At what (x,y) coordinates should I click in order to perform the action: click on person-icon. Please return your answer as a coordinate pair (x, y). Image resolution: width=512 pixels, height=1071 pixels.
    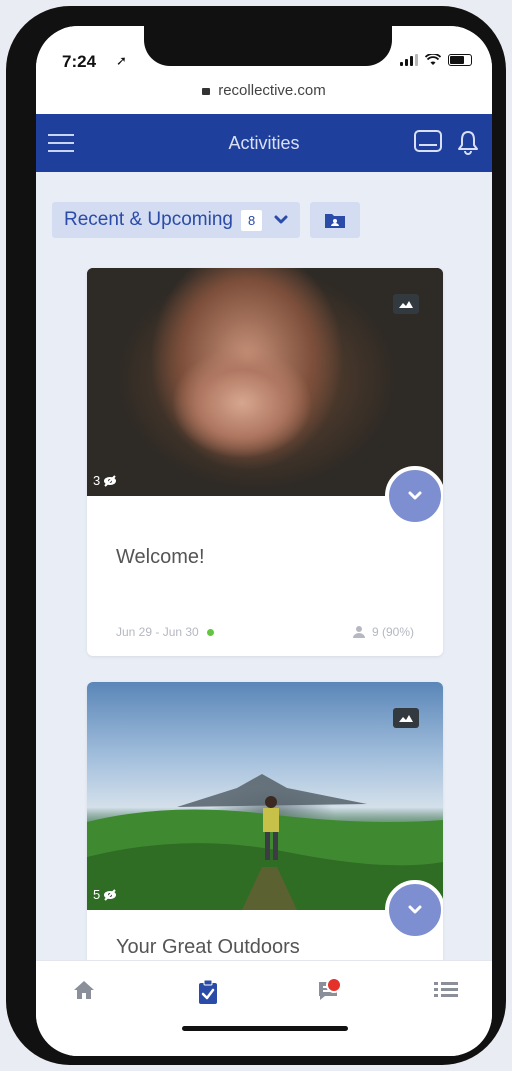
    Looking at the image, I should click on (358, 632).